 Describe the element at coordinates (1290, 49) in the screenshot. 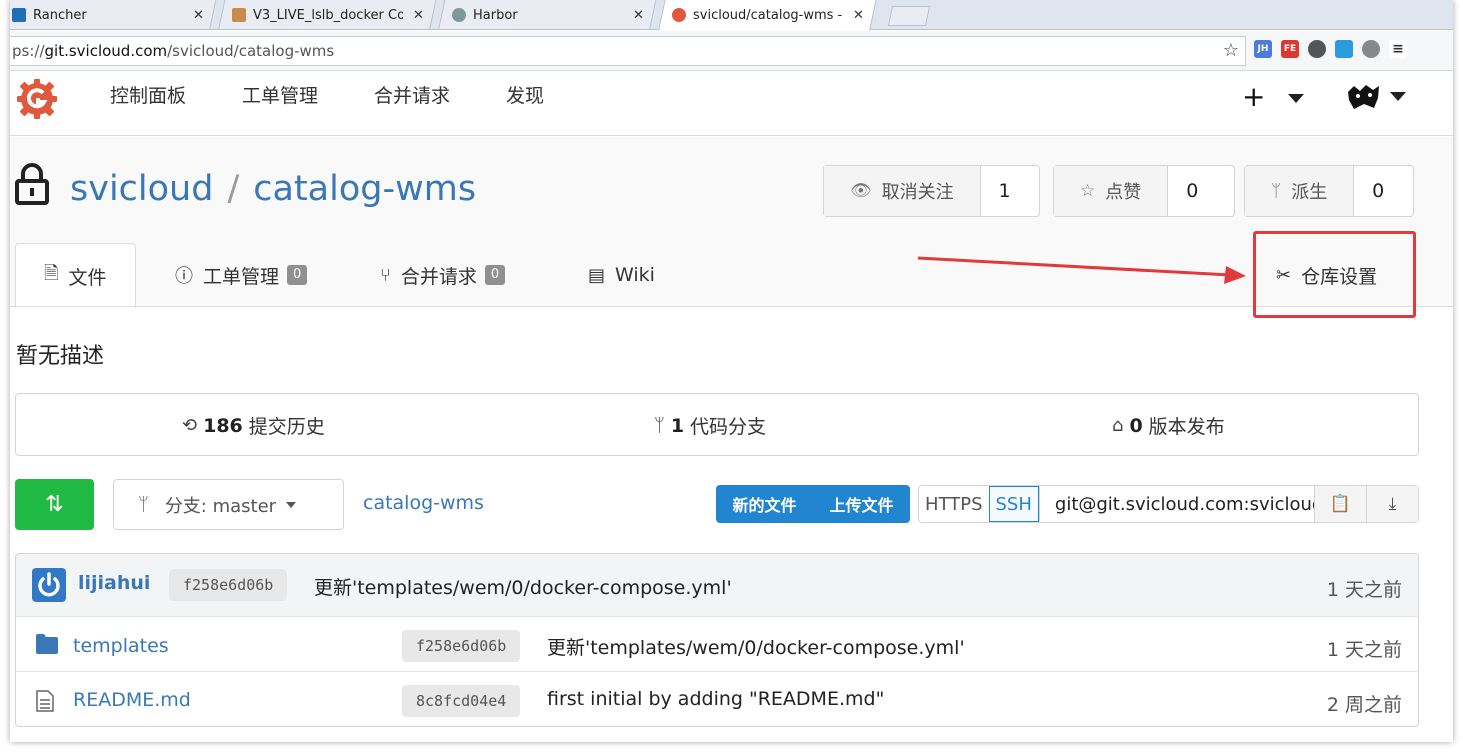

I see `fe-extension-icon: FE` at that location.